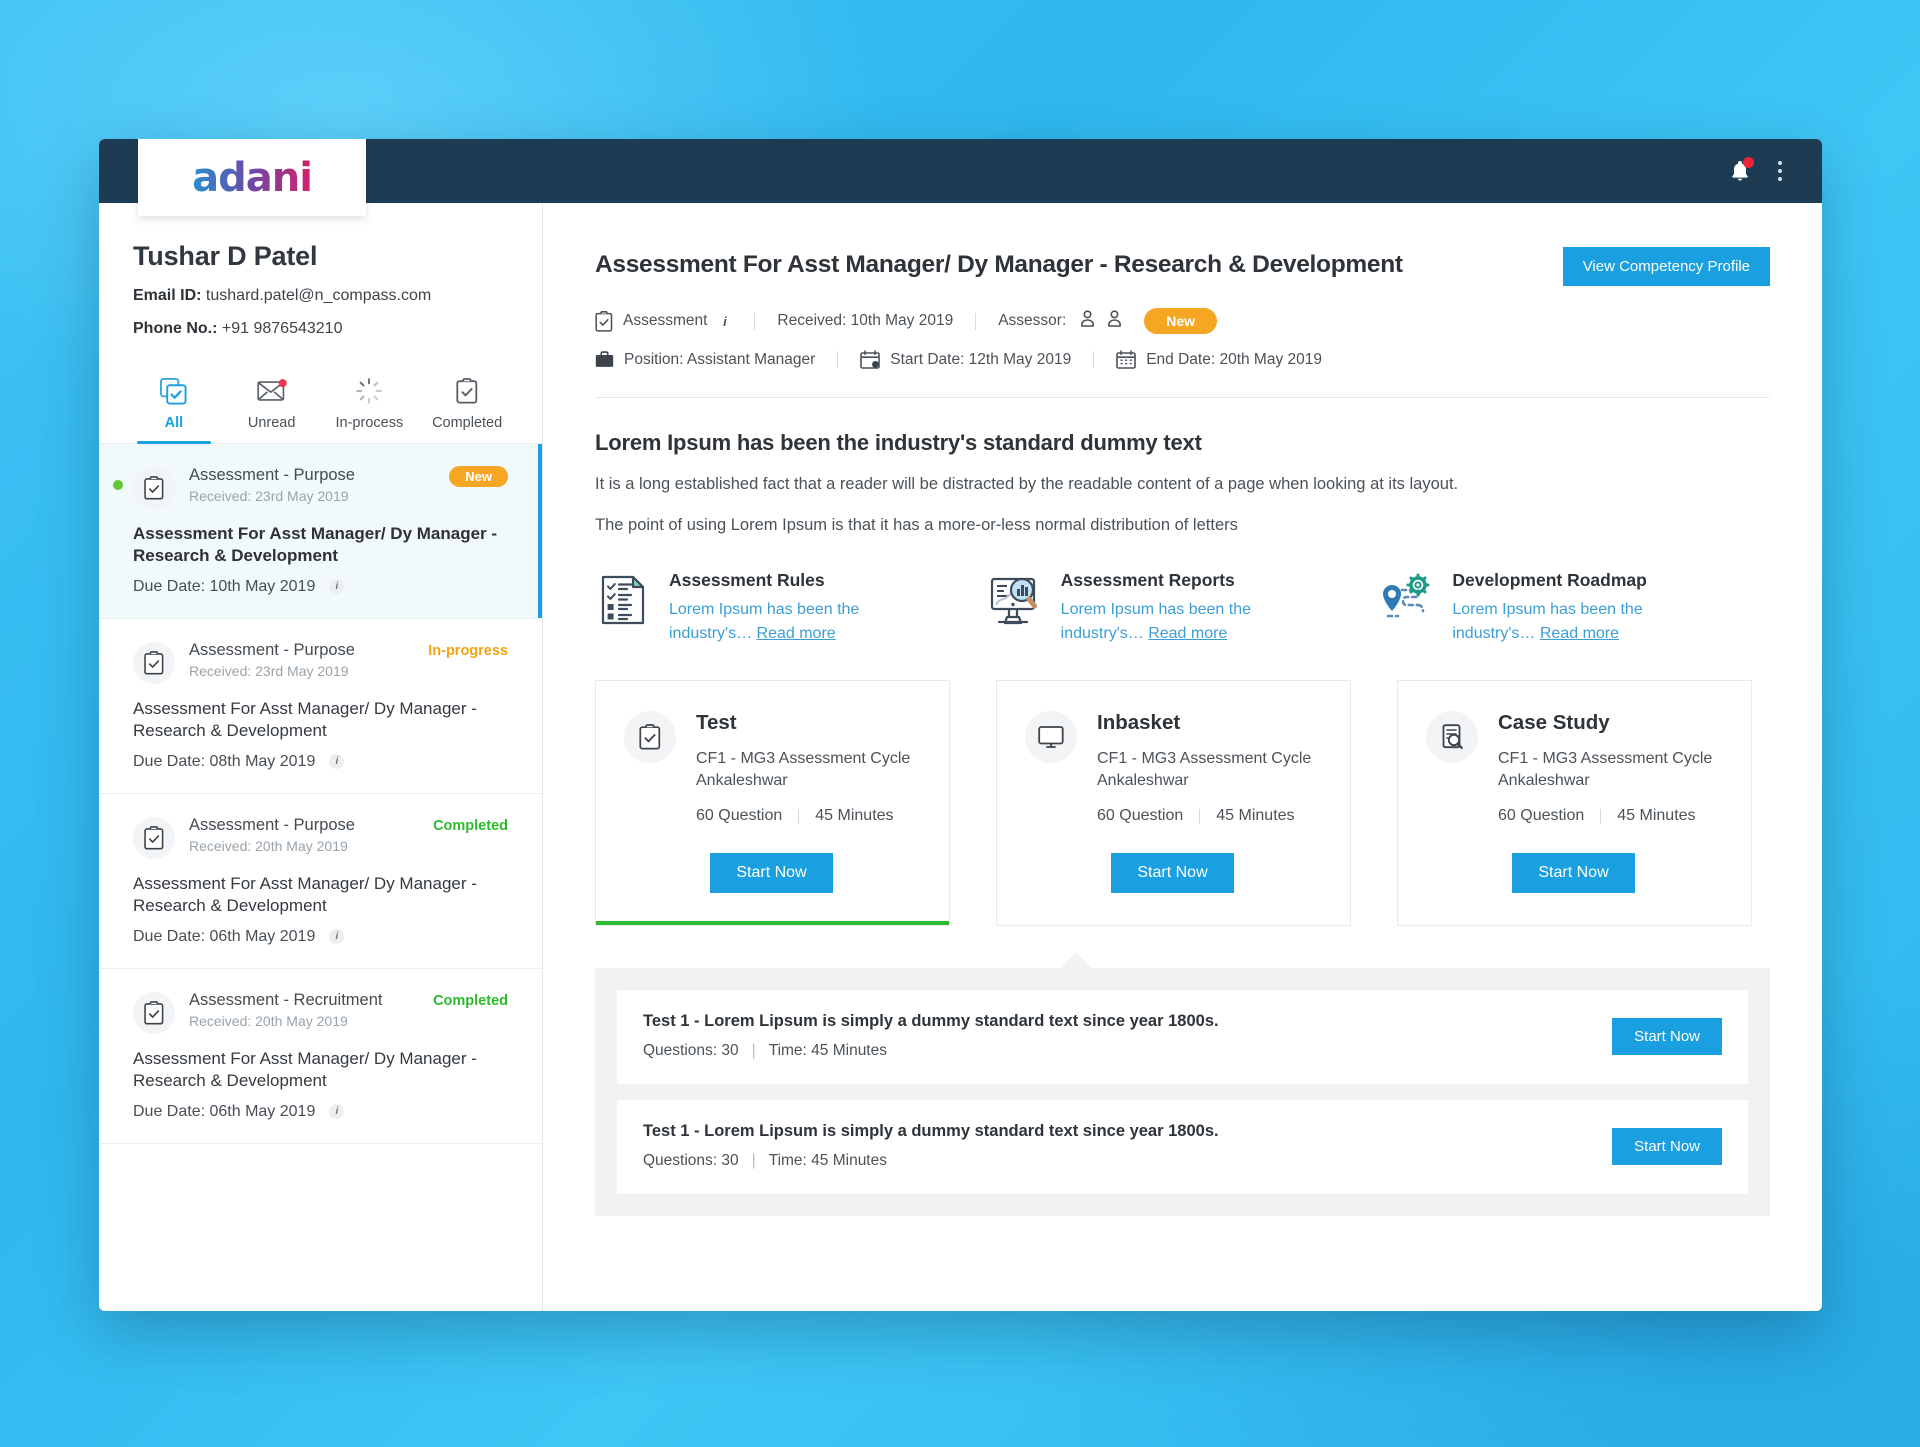 The height and width of the screenshot is (1447, 1920). What do you see at coordinates (1060, 321) in the screenshot?
I see `meta-assessor: Assessor:` at bounding box center [1060, 321].